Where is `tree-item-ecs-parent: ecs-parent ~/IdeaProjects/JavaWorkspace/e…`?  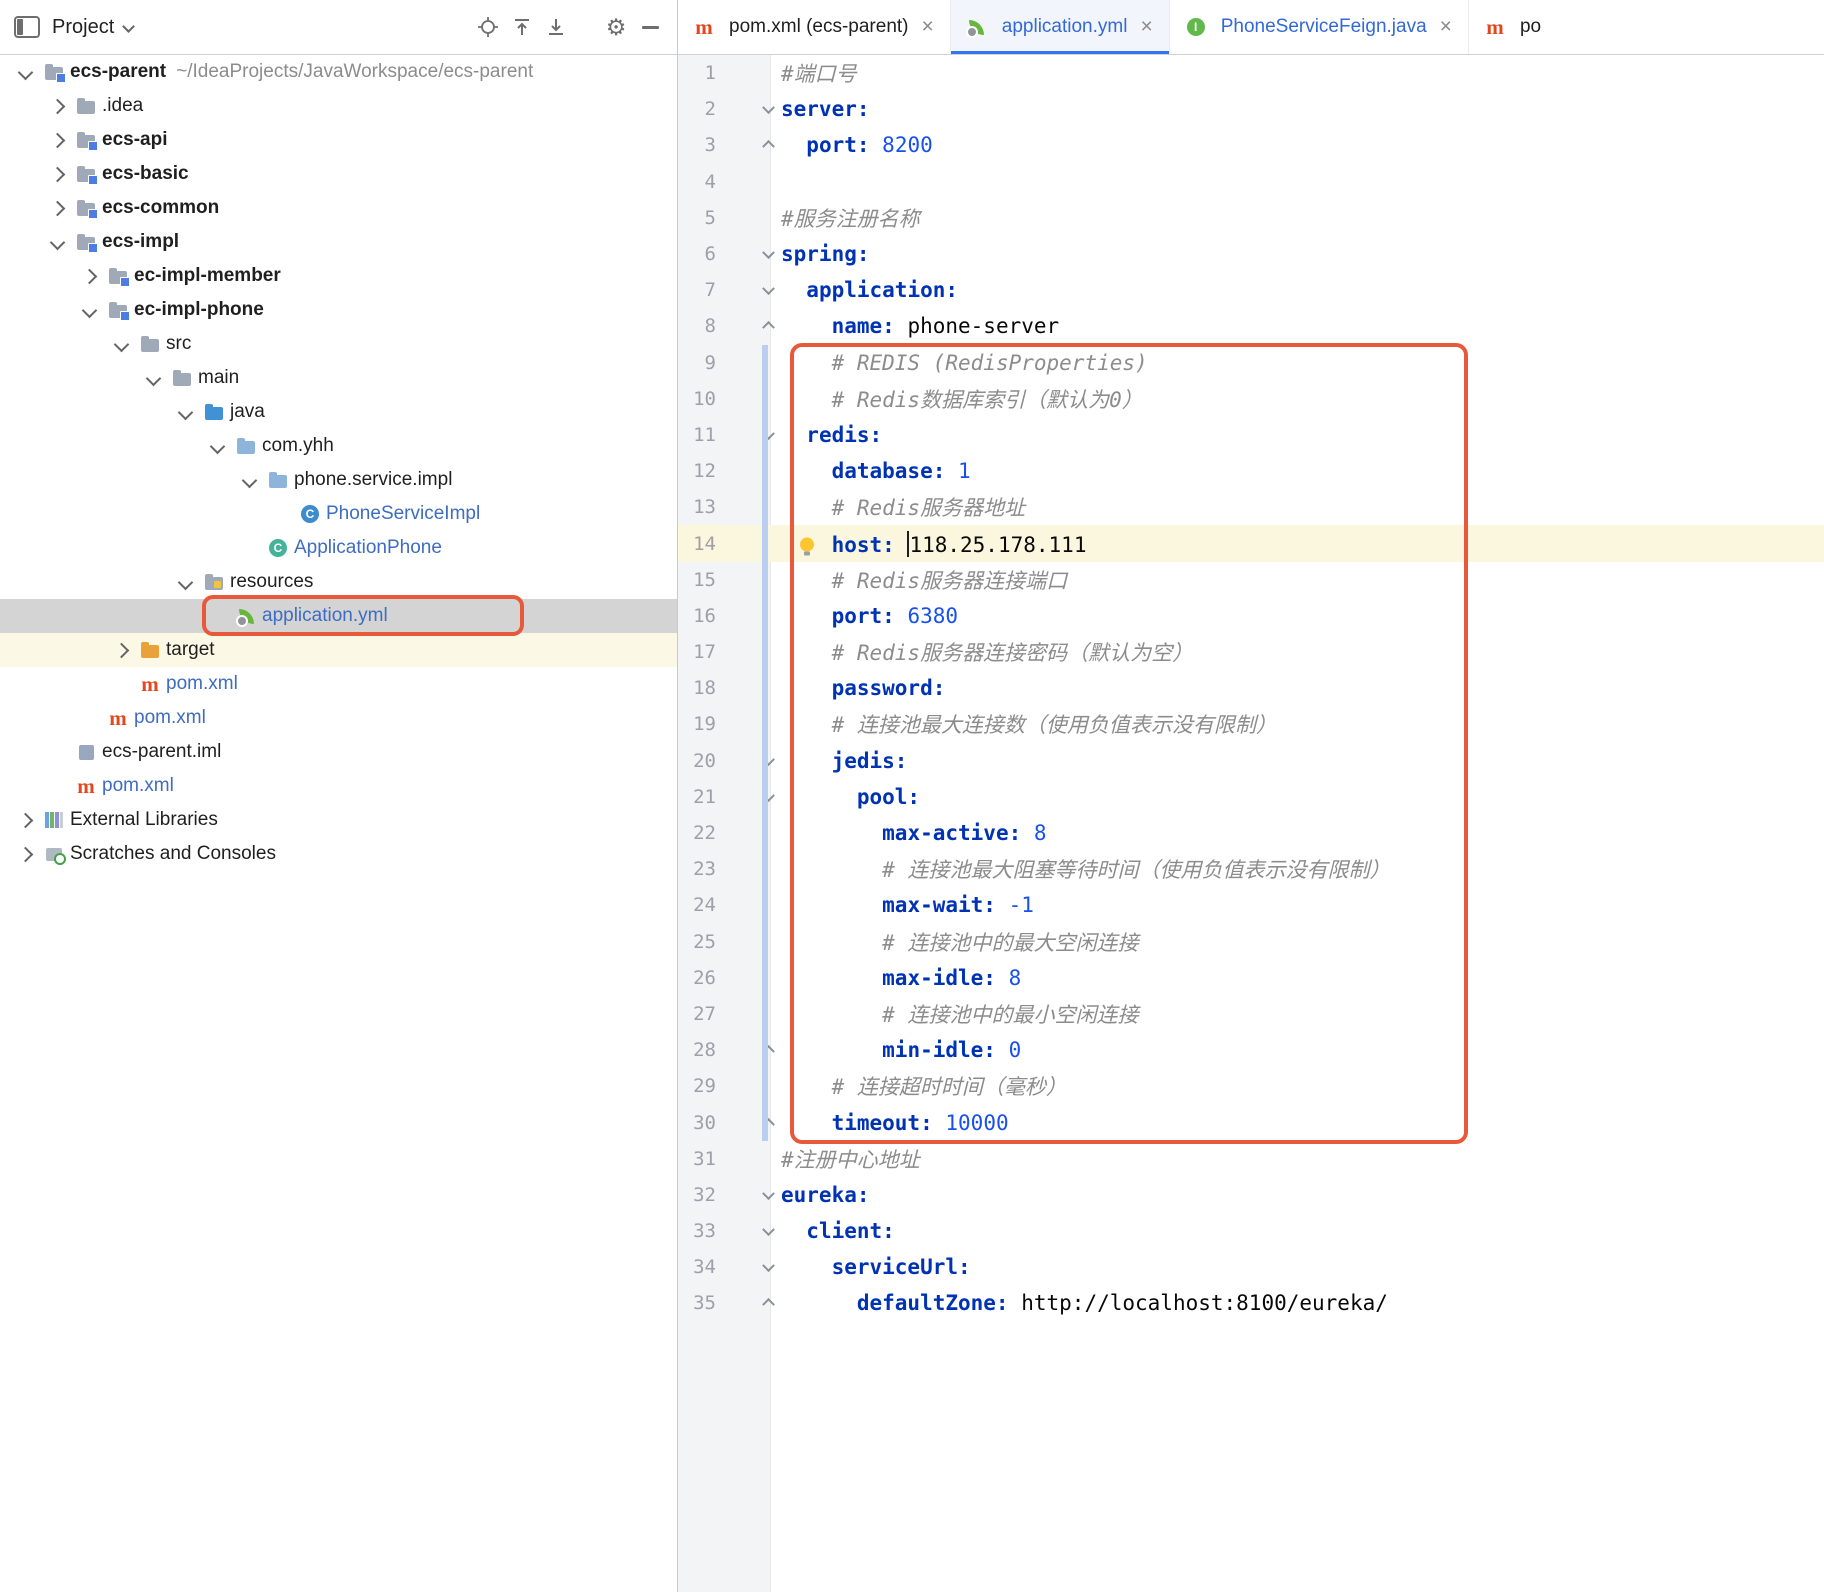
tree-item-ecs-parent: ecs-parent ~/IdeaProjects/JavaWorkspace/e… is located at coordinates (338, 72).